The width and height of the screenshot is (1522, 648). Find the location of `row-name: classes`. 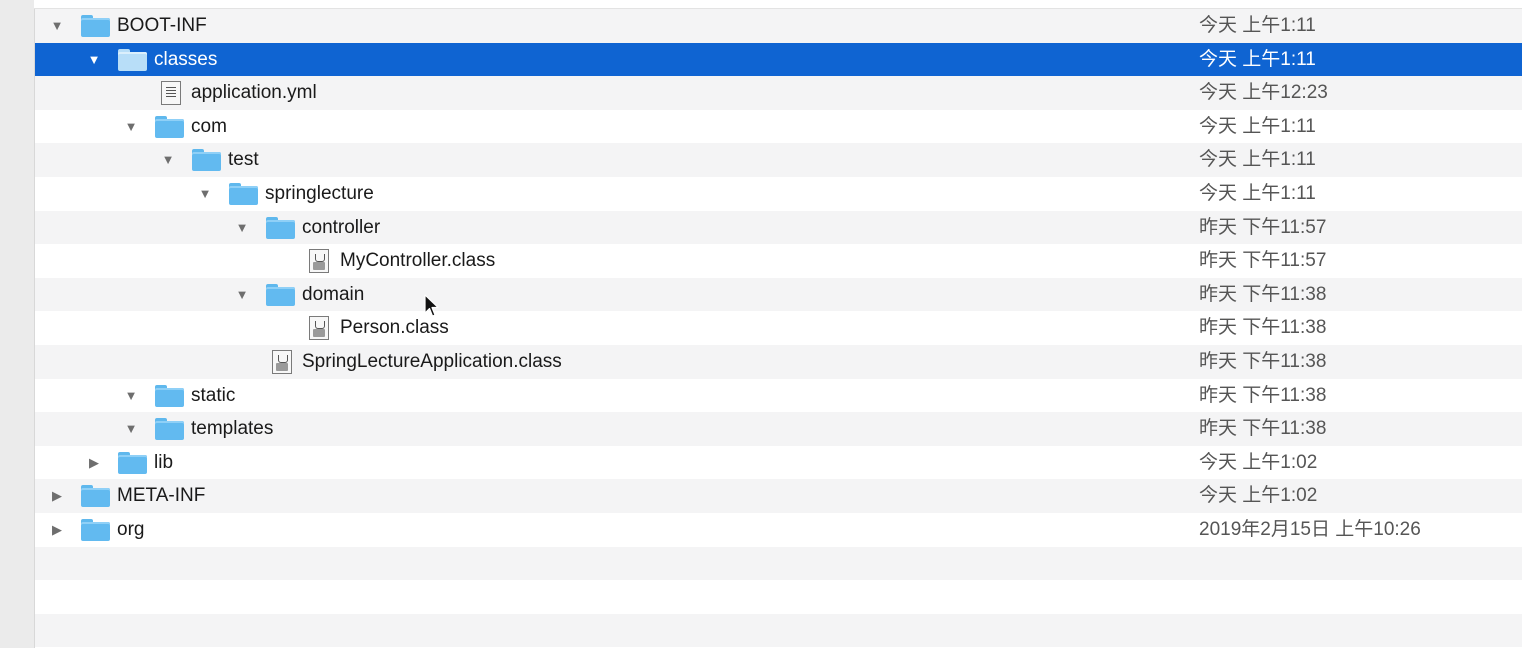

row-name: classes is located at coordinates (186, 59).